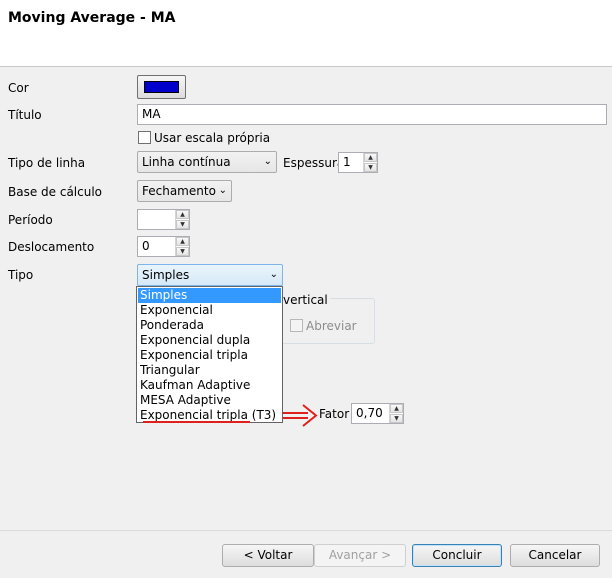 This screenshot has height=578, width=612. Describe the element at coordinates (18, 88) in the screenshot. I see `color-label: Cor` at that location.